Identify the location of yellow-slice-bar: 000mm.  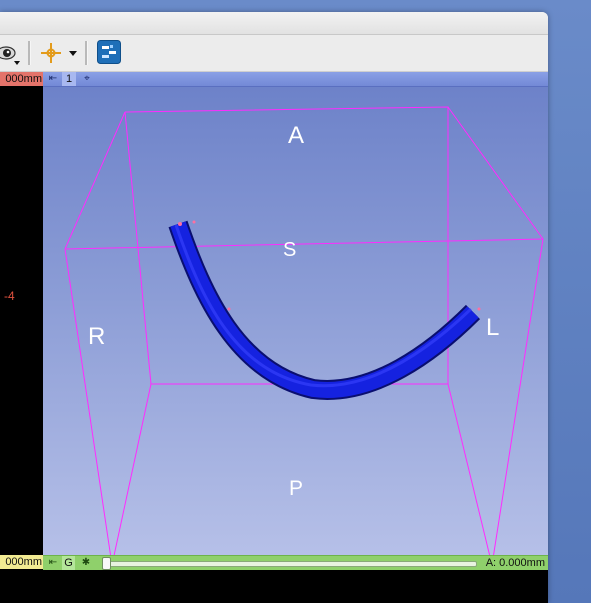
(21, 562).